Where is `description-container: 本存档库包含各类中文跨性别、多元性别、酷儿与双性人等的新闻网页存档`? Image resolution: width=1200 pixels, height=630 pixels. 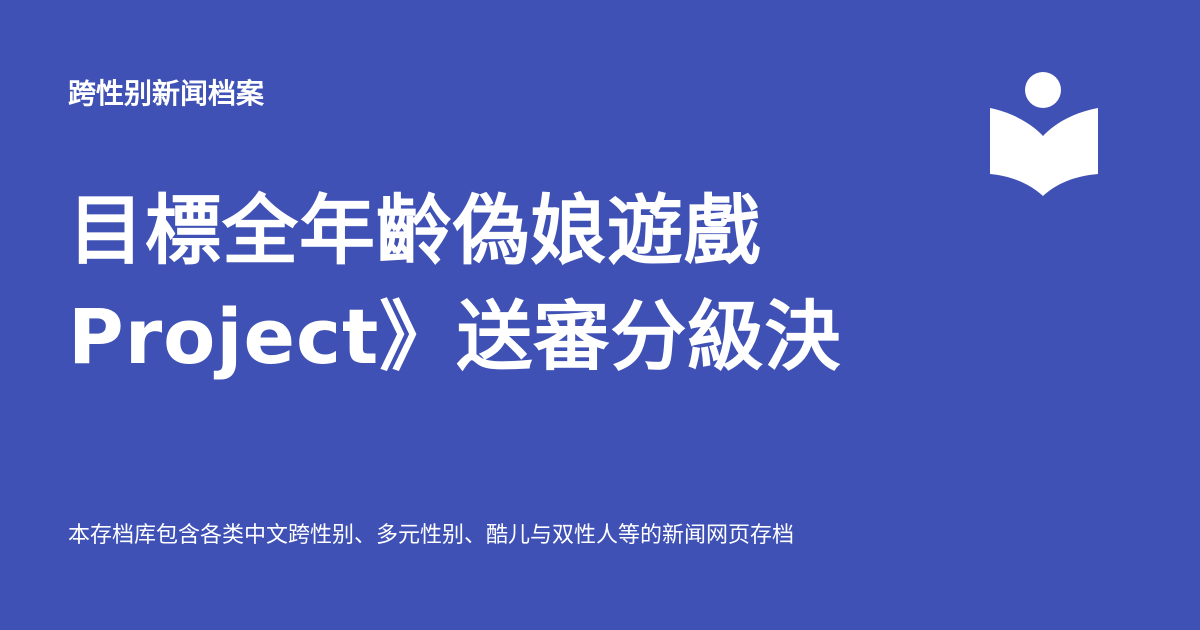
description-container: 本存档库包含各类中文跨性别、多元性别、酷儿与双性人等的新闻网页存档 is located at coordinates (480, 536).